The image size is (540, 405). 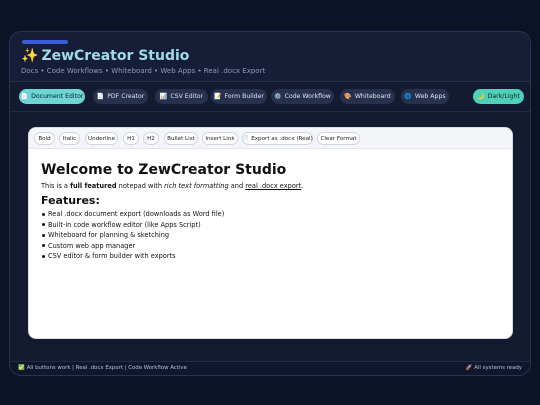 I want to click on clear-format-button: Clear Format, so click(x=338, y=138).